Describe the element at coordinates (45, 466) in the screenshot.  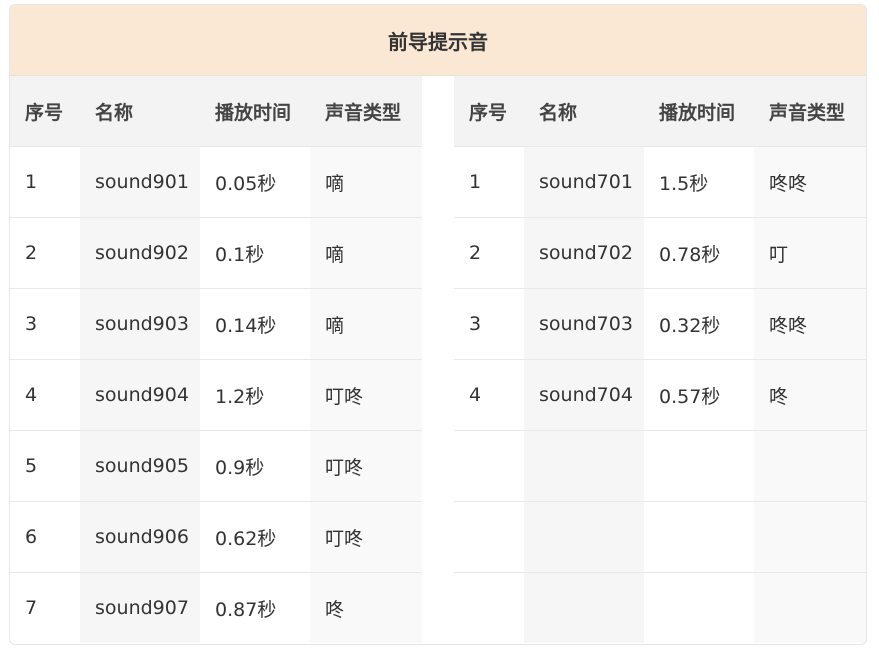
I see `cell-index: 5` at that location.